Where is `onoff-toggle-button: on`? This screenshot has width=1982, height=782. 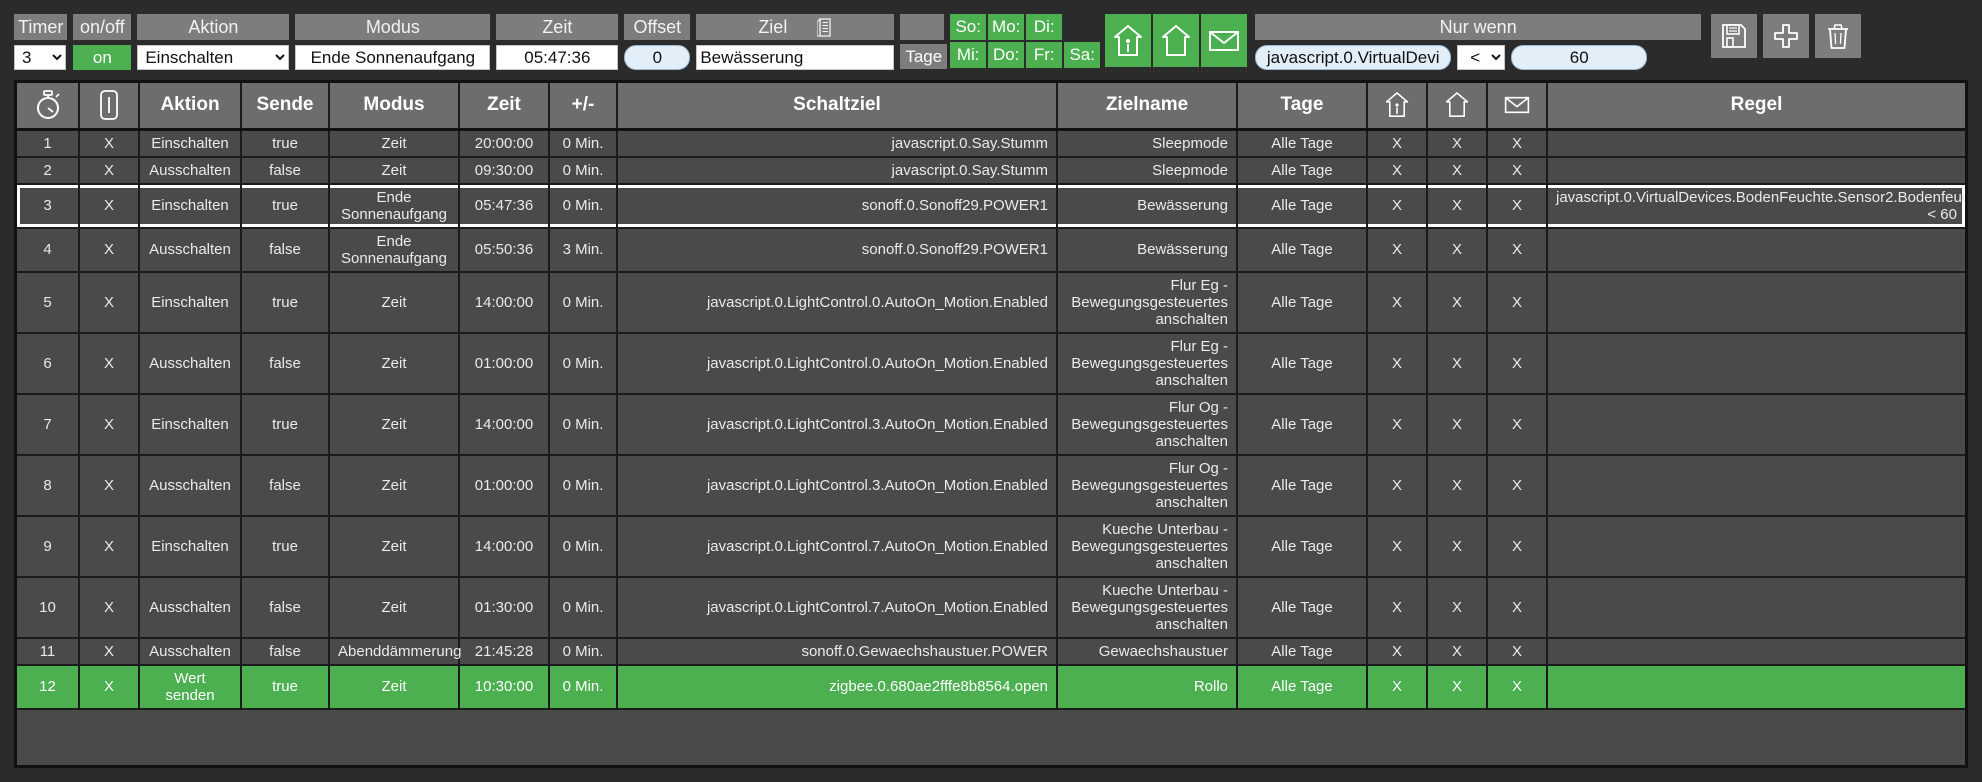
onoff-toggle-button: on is located at coordinates (102, 57).